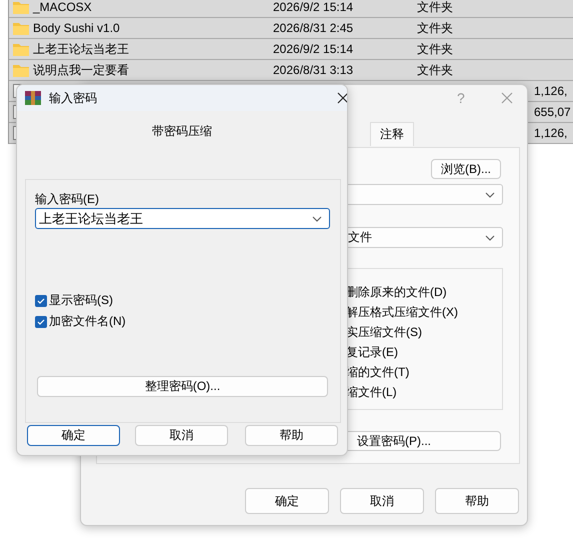 This screenshot has height=545, width=573. I want to click on file-row: 上老王论坛当老王 2026/9/2 15:14 文件夹, so click(291, 49).